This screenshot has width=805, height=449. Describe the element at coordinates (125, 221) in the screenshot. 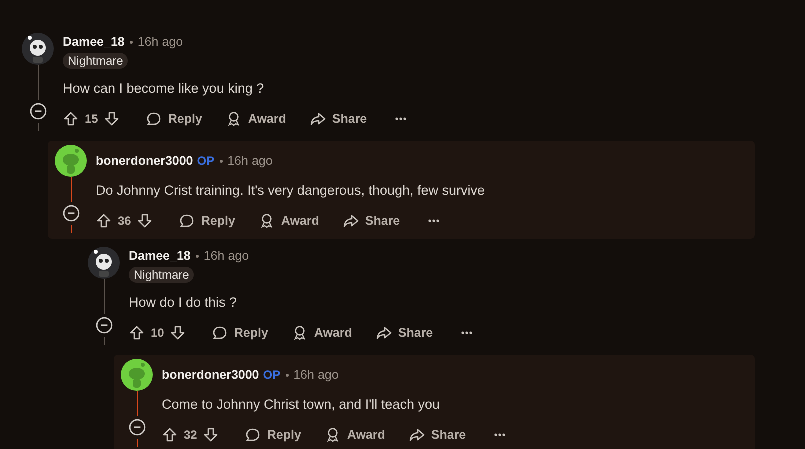

I see `vote-count: 36` at that location.